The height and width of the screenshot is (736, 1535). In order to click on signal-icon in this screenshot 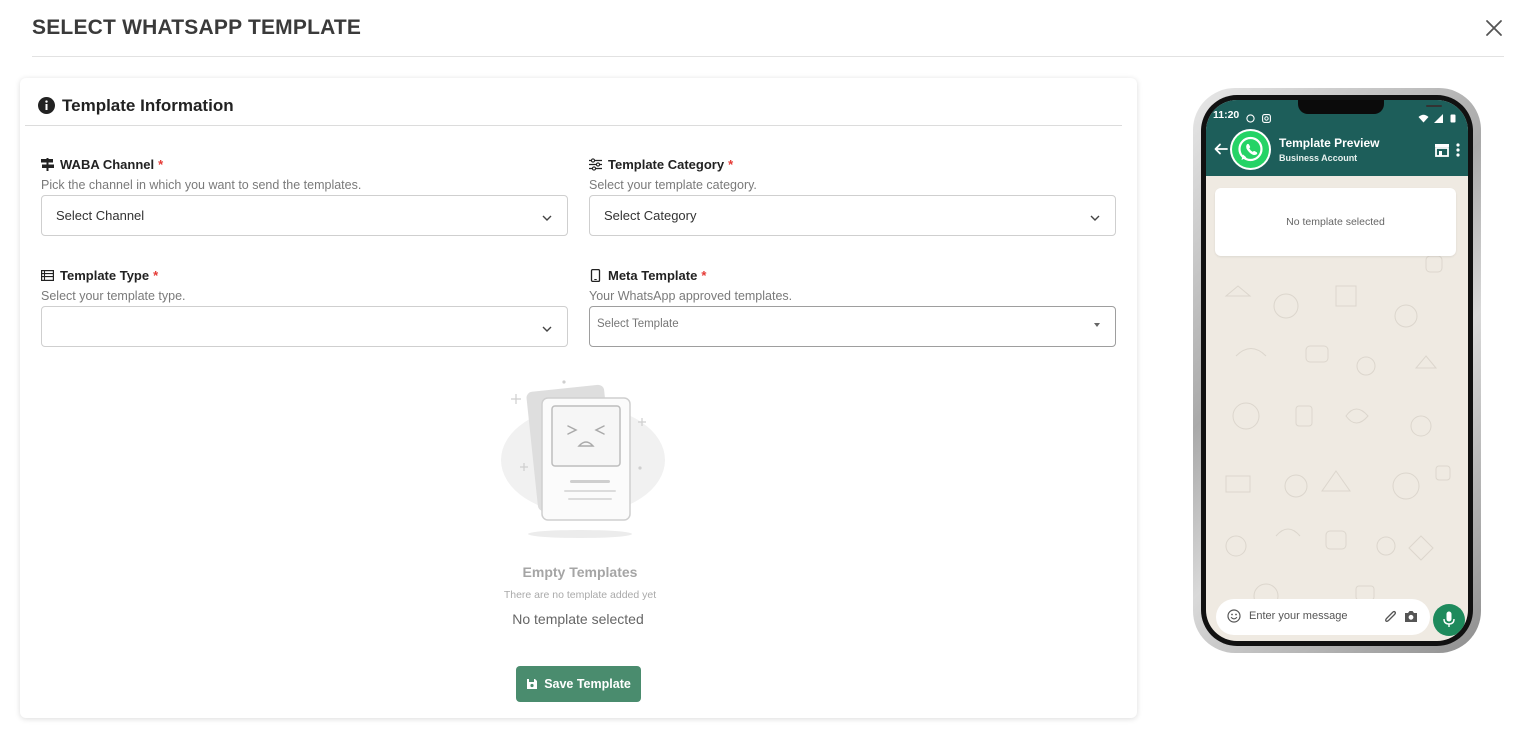, I will do `click(1438, 116)`.